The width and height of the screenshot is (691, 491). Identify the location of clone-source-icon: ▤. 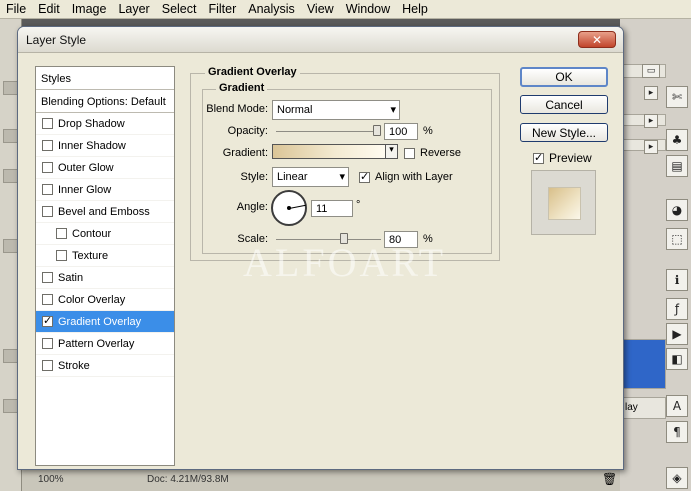
(677, 166).